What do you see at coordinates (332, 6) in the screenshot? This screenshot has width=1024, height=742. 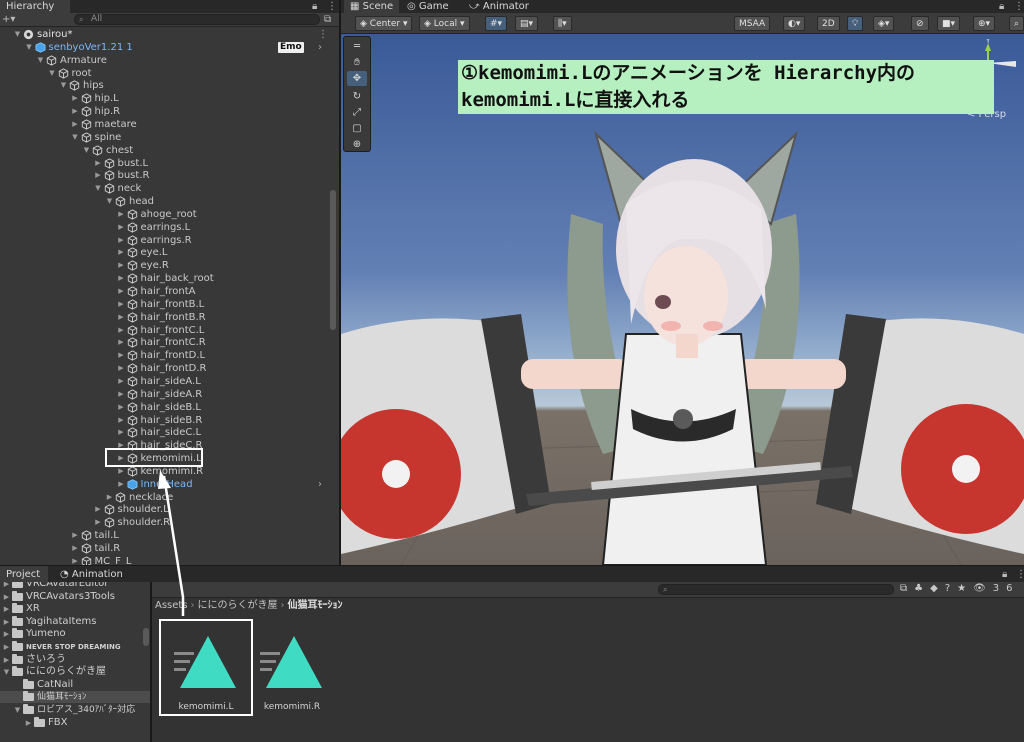 I see `kebab-menu-icon: ⋮` at bounding box center [332, 6].